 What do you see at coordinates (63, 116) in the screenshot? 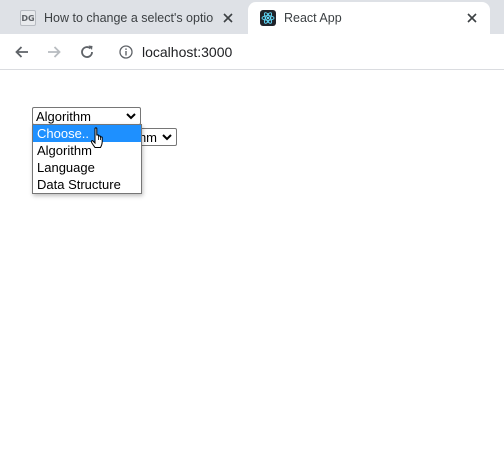
I see `select-value: Algorithm` at bounding box center [63, 116].